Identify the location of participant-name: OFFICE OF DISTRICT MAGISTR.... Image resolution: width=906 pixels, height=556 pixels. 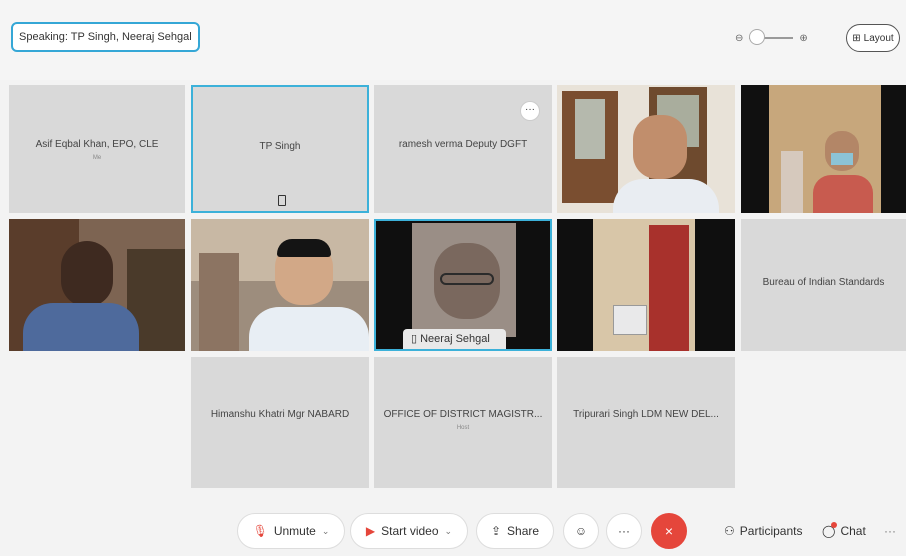
(463, 414).